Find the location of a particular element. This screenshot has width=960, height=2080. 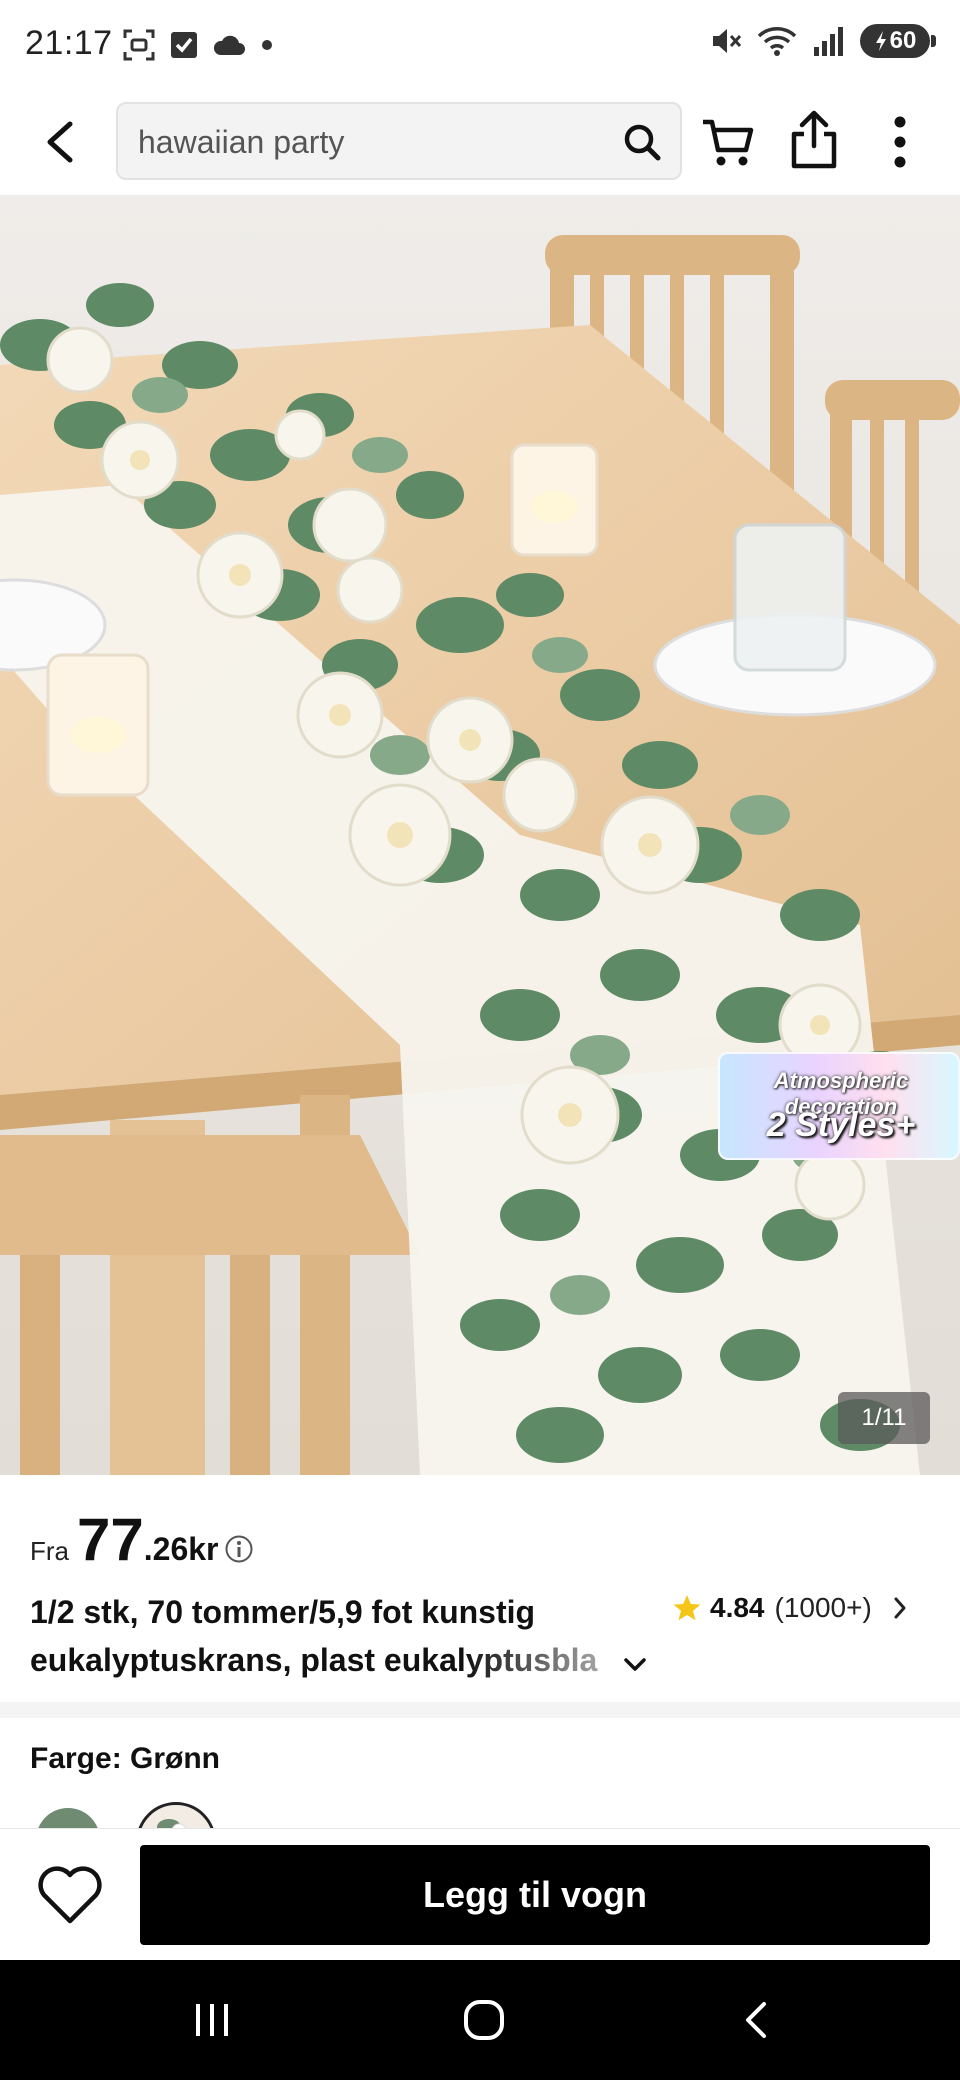

title-line1: 1/2 stk, 70 tommer/5,9 fot kunstig is located at coordinates (283, 1612).